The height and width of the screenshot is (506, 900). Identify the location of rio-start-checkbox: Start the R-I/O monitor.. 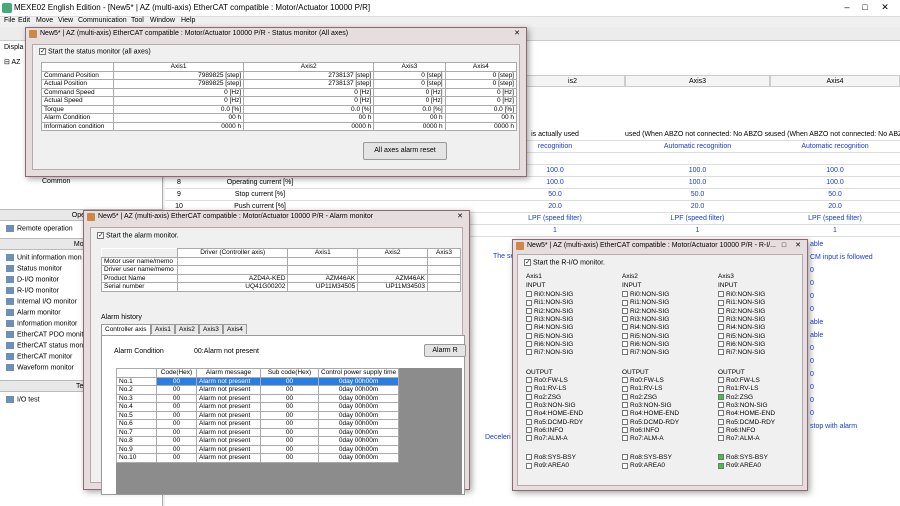
(564, 262).